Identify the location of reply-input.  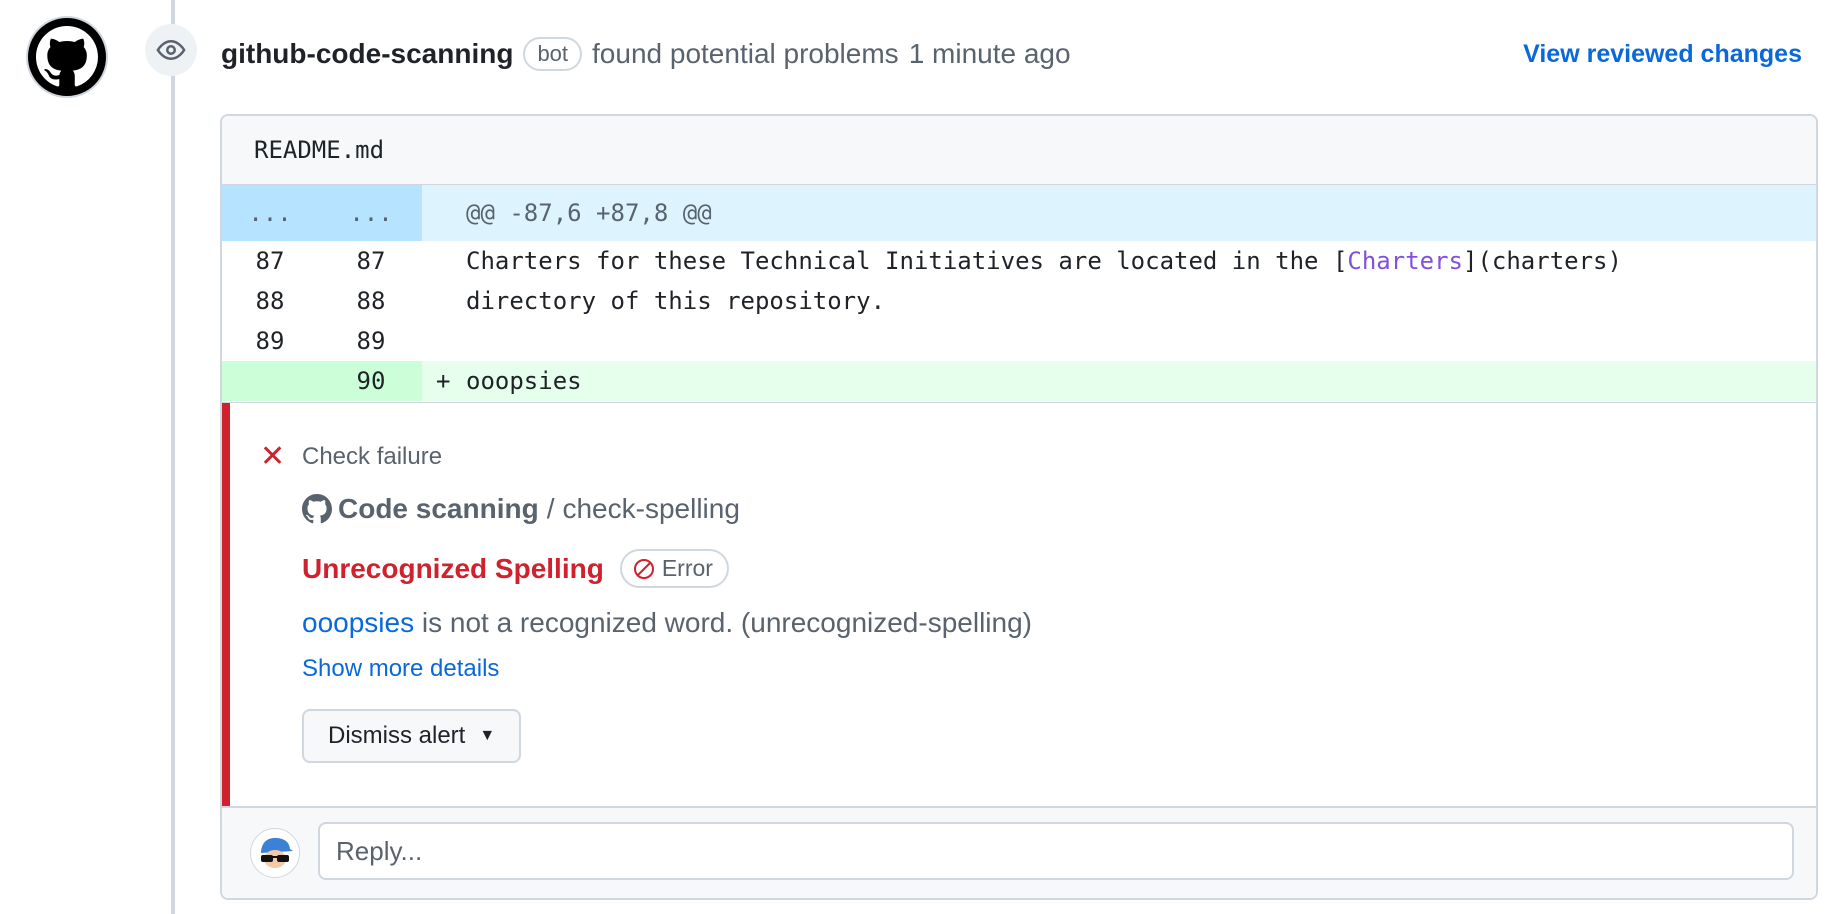
(1056, 851).